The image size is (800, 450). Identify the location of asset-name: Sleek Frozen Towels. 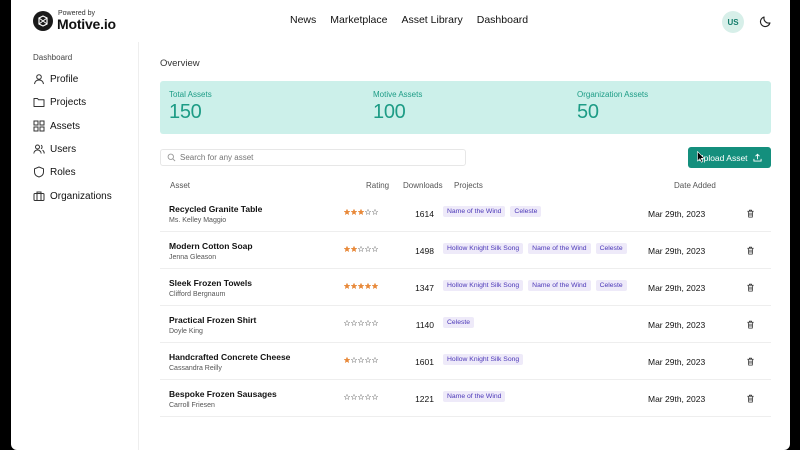
(210, 283).